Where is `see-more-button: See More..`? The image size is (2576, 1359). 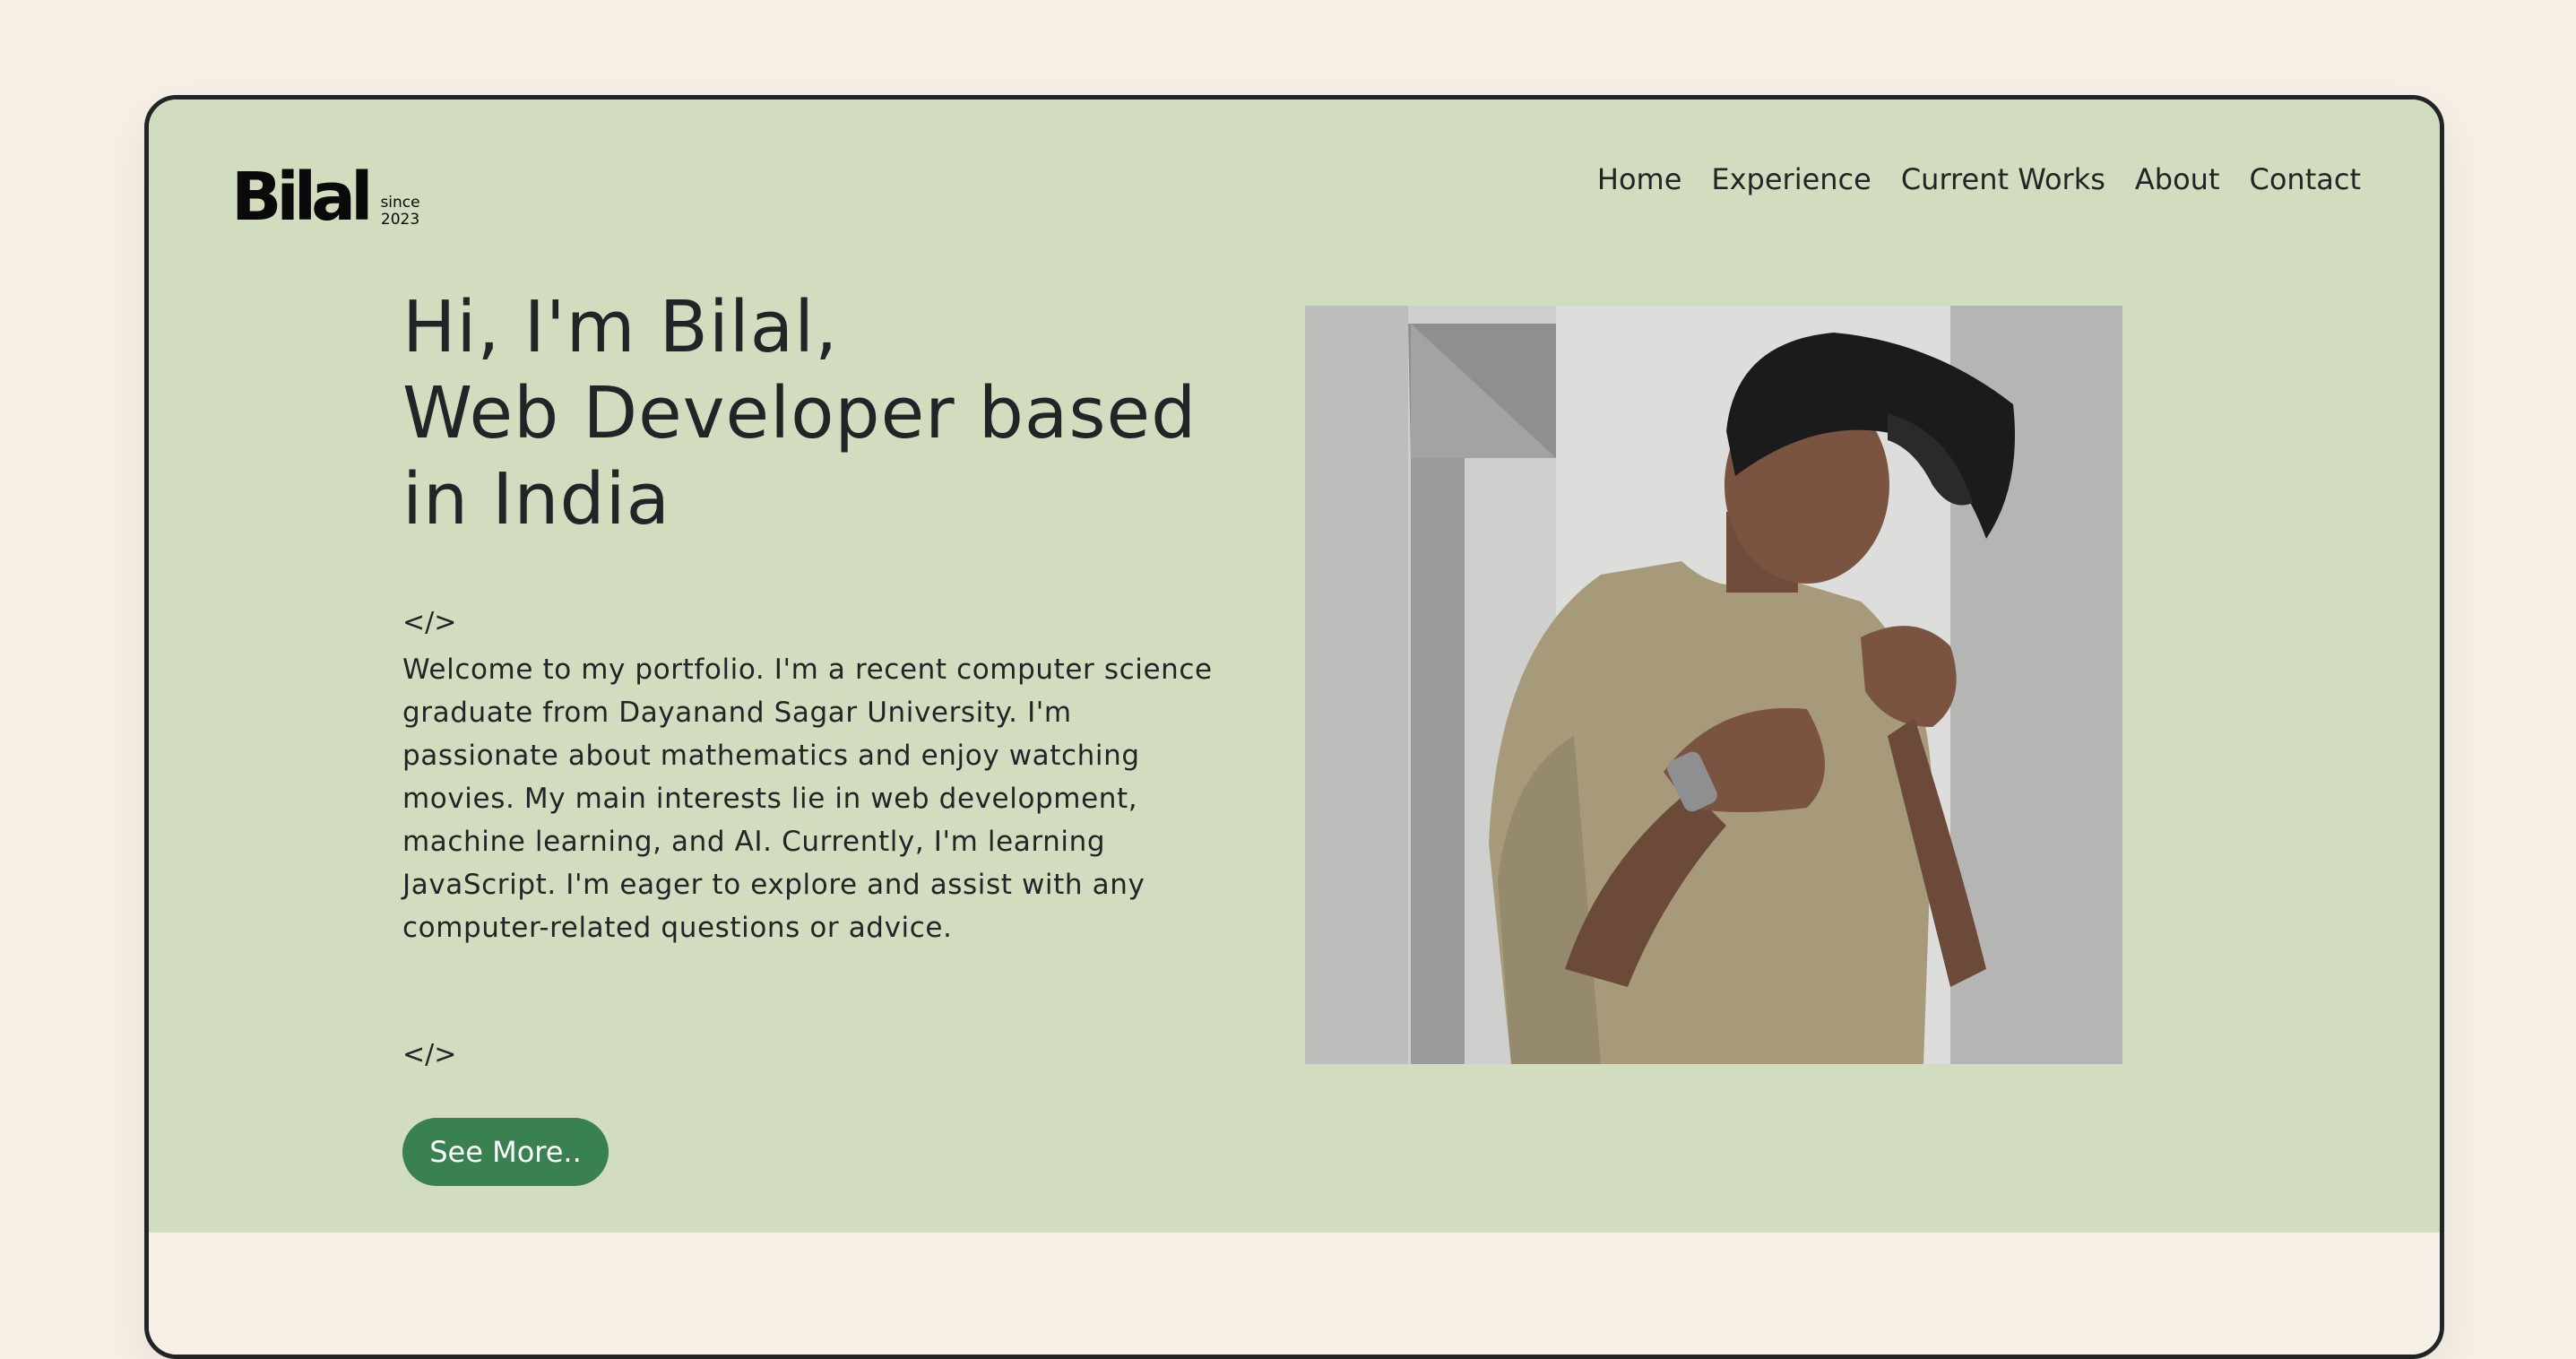
see-more-button: See More.. is located at coordinates (505, 1152).